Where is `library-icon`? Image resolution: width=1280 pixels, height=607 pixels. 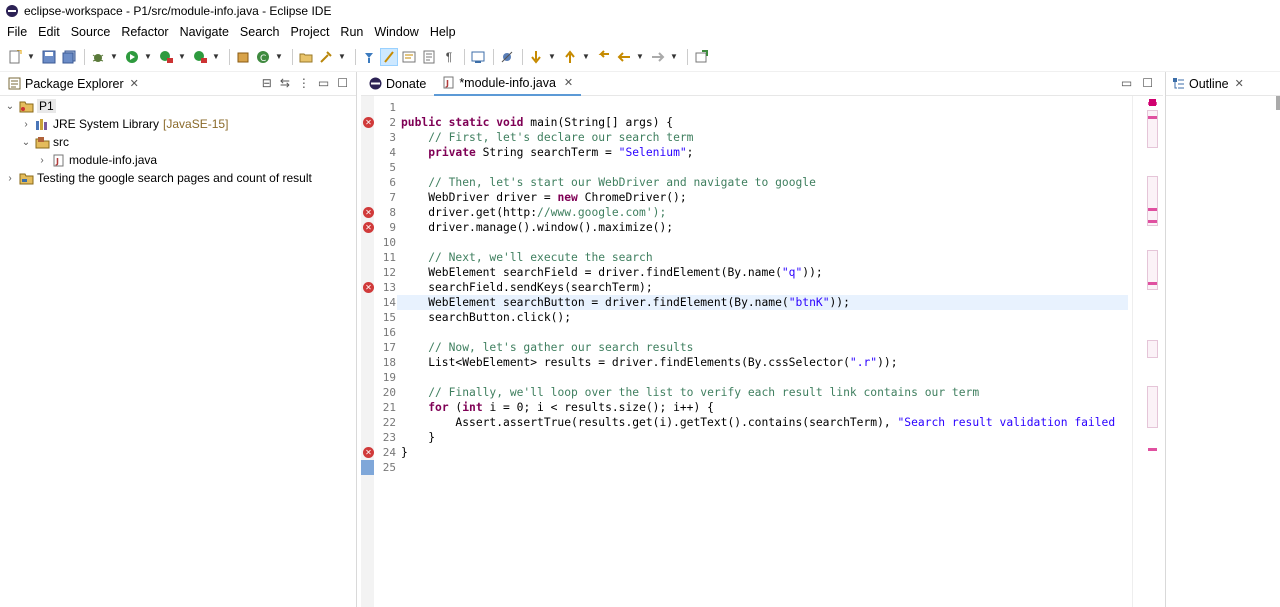
library-icon is located at coordinates (42, 124).